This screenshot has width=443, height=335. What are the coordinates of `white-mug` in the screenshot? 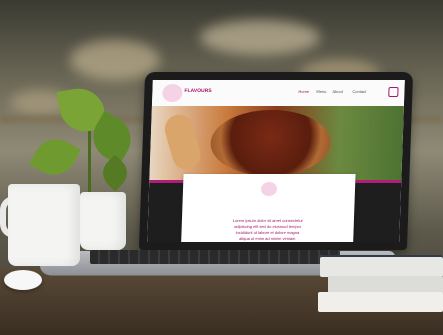 It's located at (44, 225).